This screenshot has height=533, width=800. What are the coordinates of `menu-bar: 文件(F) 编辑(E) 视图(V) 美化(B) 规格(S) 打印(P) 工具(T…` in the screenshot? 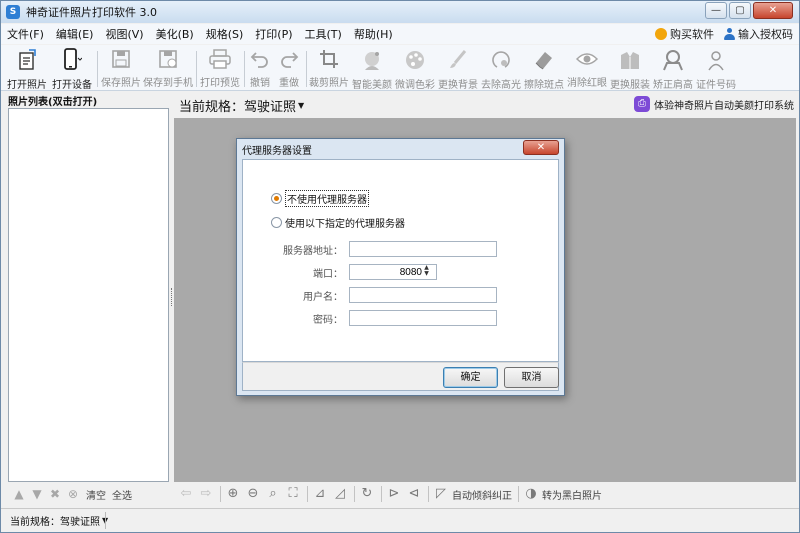 It's located at (400, 34).